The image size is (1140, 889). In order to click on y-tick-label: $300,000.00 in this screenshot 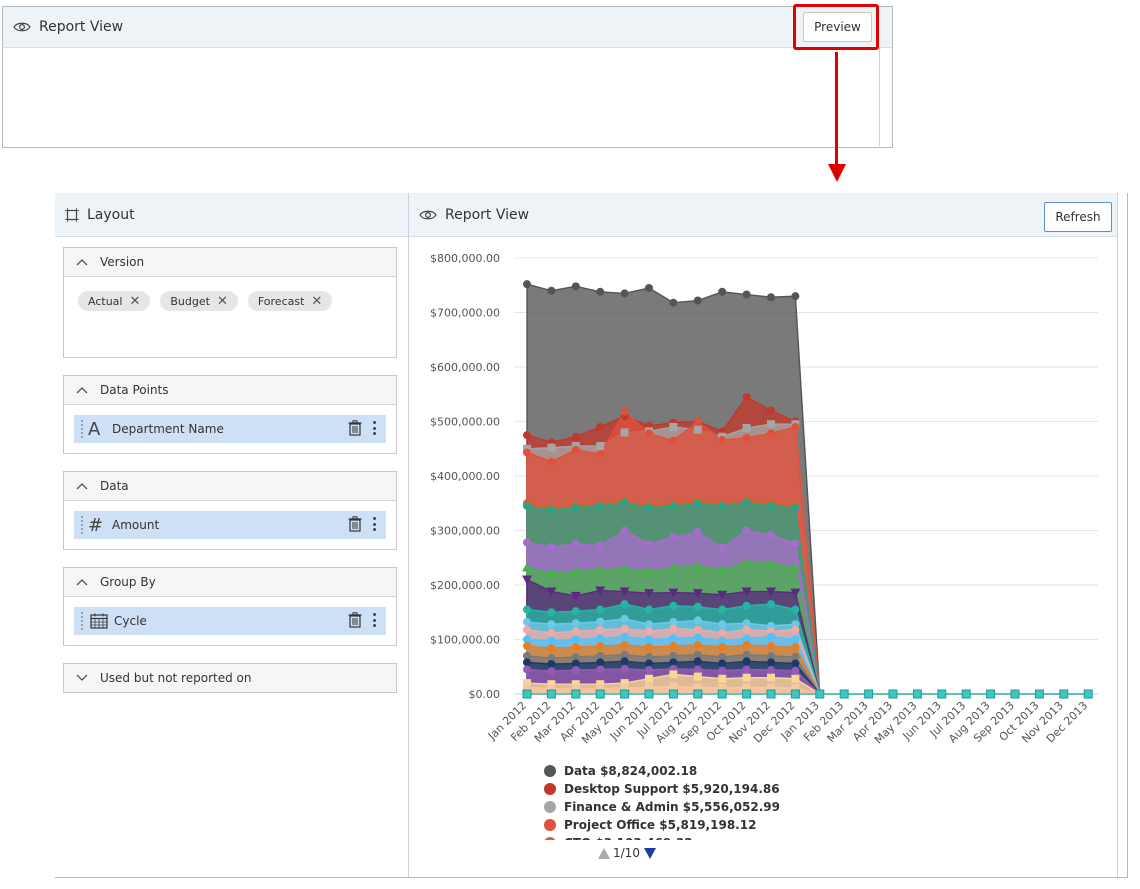, I will do `click(465, 531)`.